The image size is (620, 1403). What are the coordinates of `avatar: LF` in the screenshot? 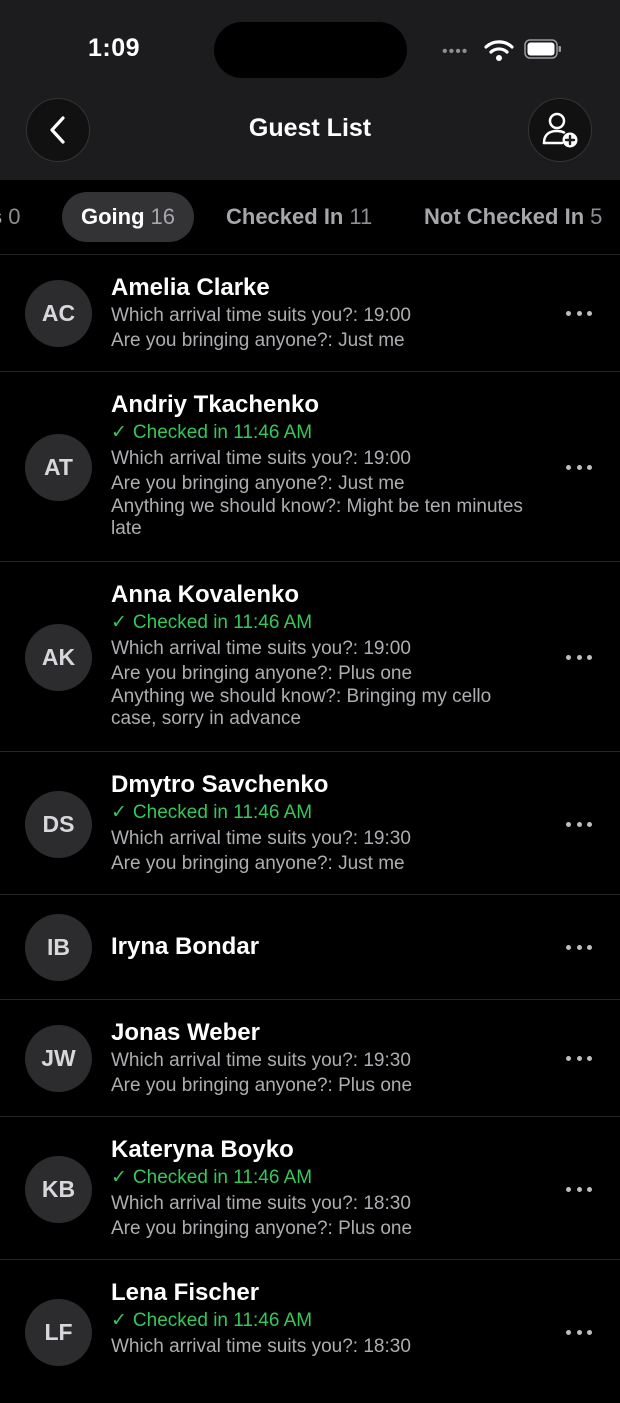 It's located at (58, 1332).